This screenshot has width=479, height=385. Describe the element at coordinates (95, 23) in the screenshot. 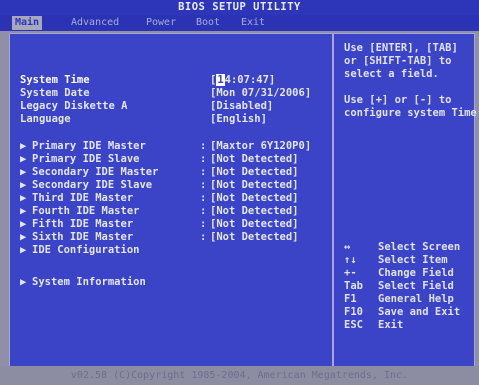

I see `tab-advanced: Advanced` at that location.